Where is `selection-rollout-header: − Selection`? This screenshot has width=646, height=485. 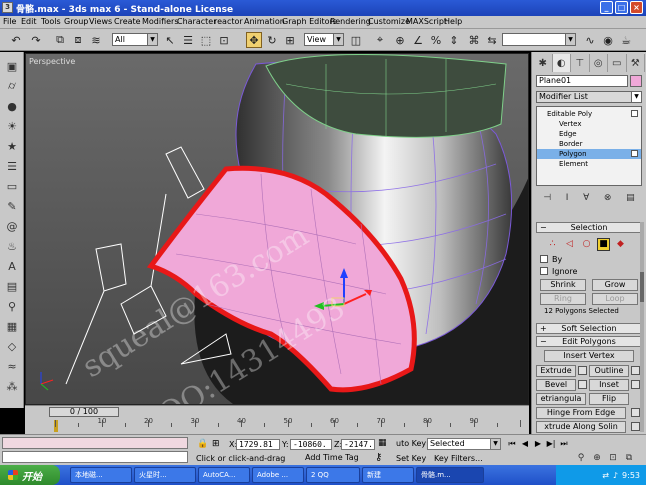 selection-rollout-header: − Selection is located at coordinates (589, 227).